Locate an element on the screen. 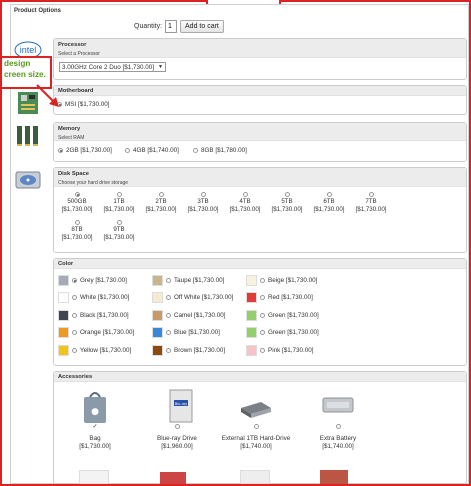  memory-title: Memory is located at coordinates (69, 129).